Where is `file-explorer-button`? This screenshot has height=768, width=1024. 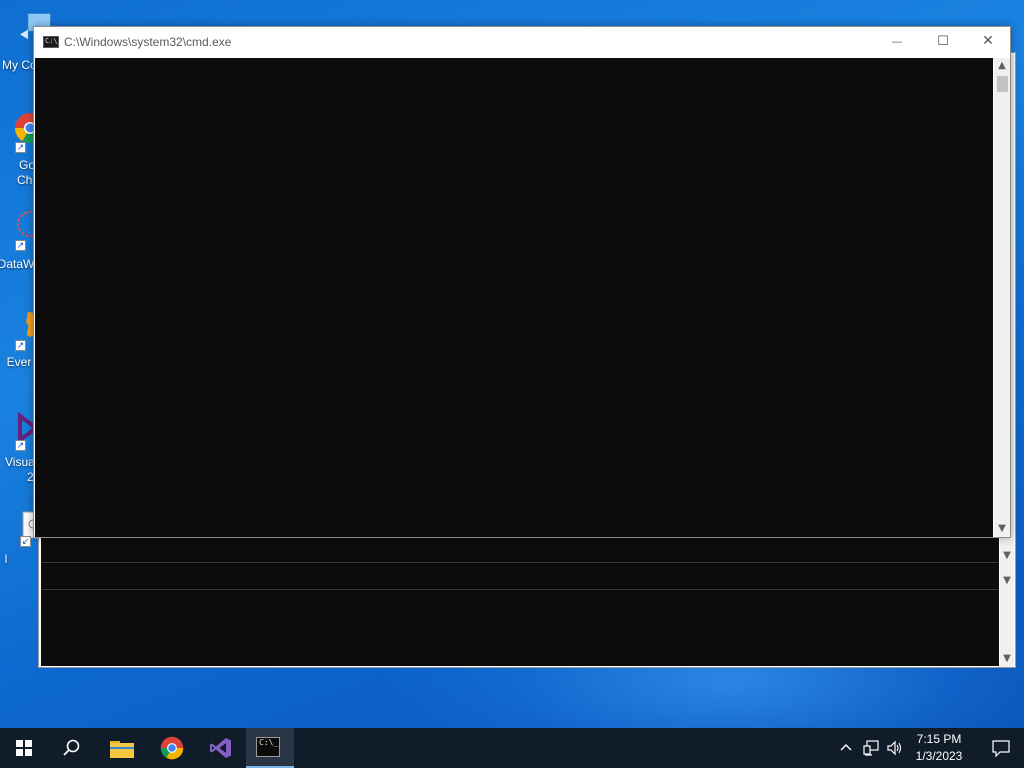
file-explorer-button is located at coordinates (122, 748).